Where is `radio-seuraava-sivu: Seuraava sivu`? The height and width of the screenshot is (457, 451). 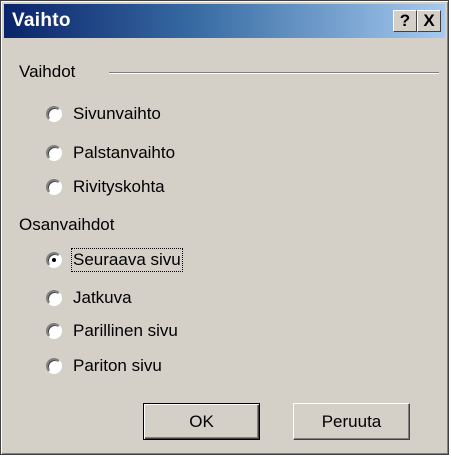 radio-seuraava-sivu: Seuraava sivu is located at coordinates (114, 260).